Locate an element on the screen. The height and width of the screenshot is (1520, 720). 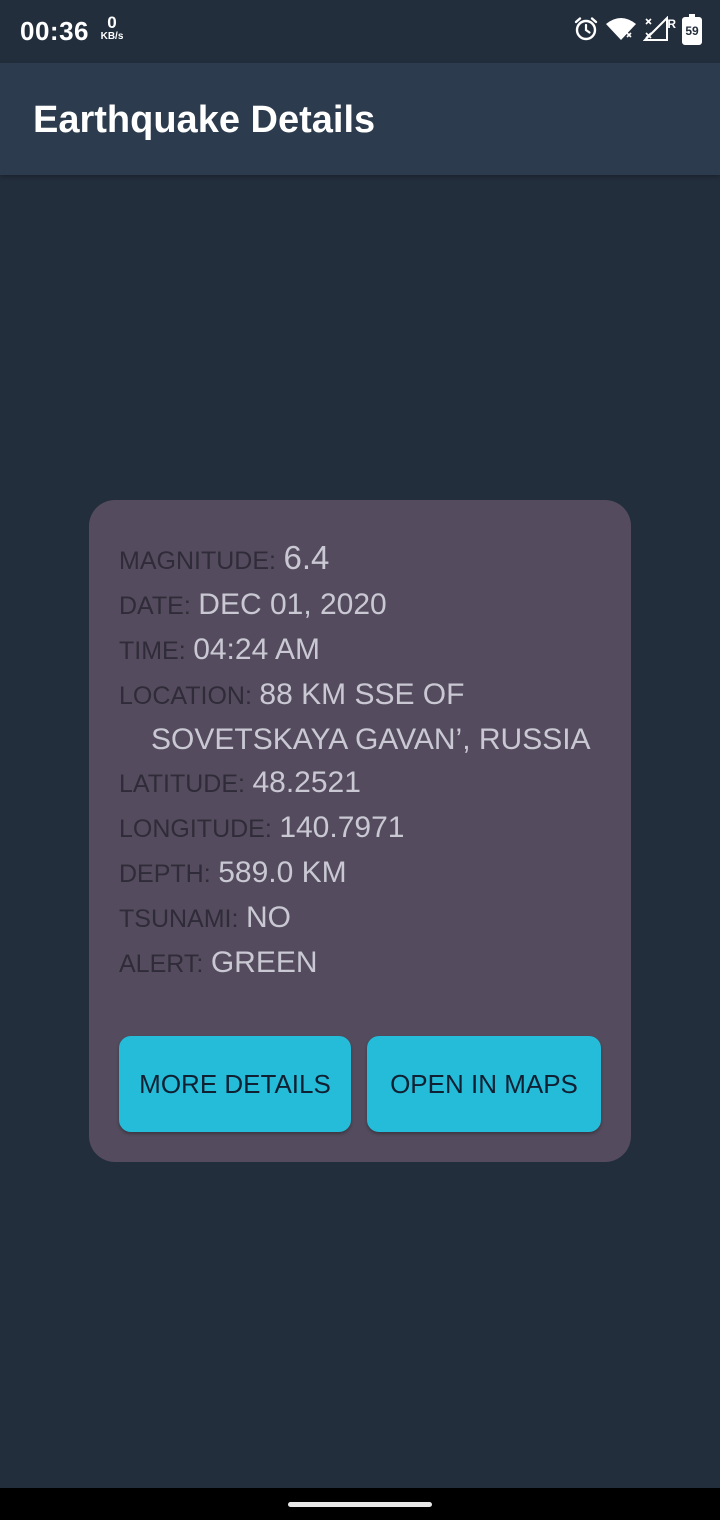
alert-row: ALERT: GREEN is located at coordinates (360, 963).